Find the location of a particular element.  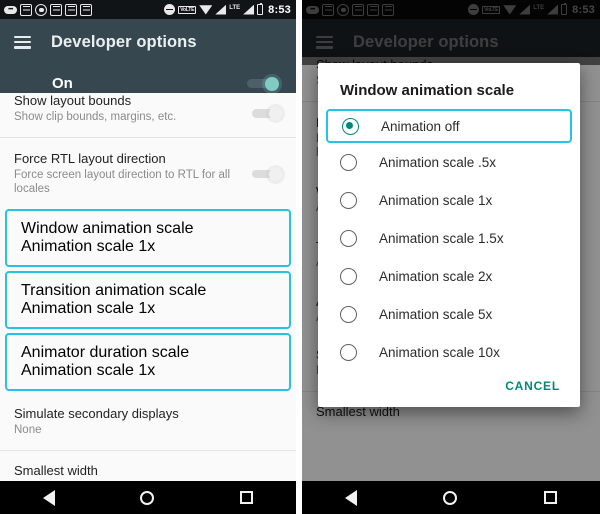

battery-icon is located at coordinates (260, 8).